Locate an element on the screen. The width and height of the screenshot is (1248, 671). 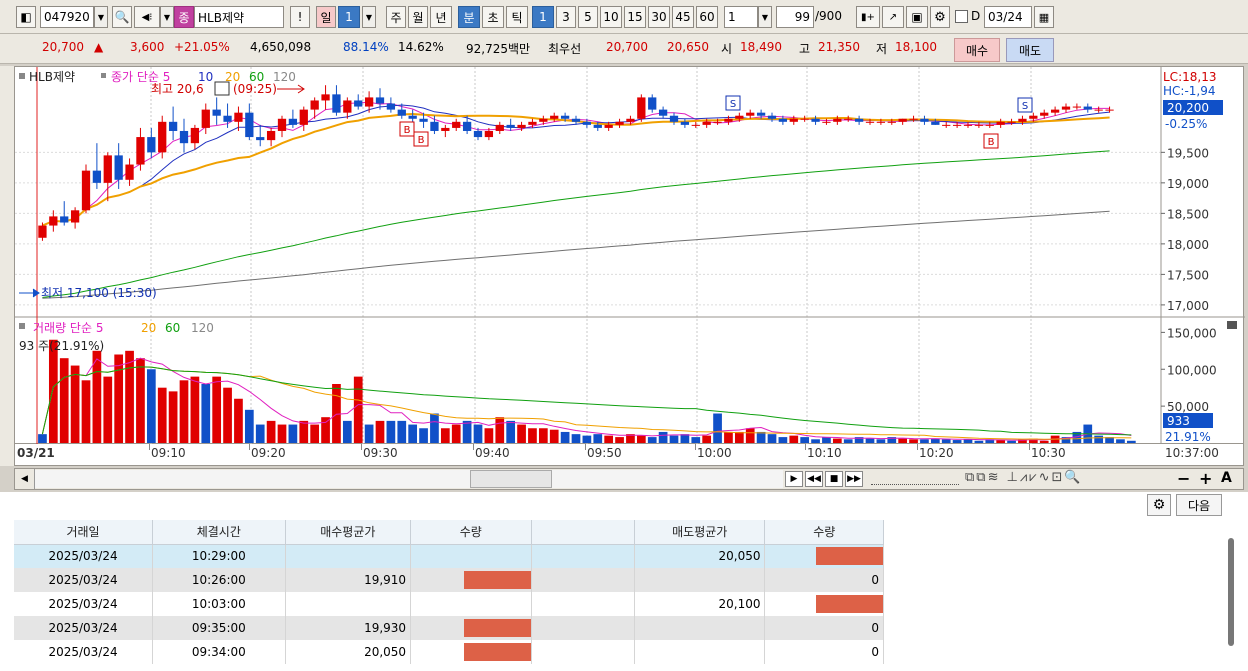
interval-45-button: 45 is located at coordinates (683, 17).